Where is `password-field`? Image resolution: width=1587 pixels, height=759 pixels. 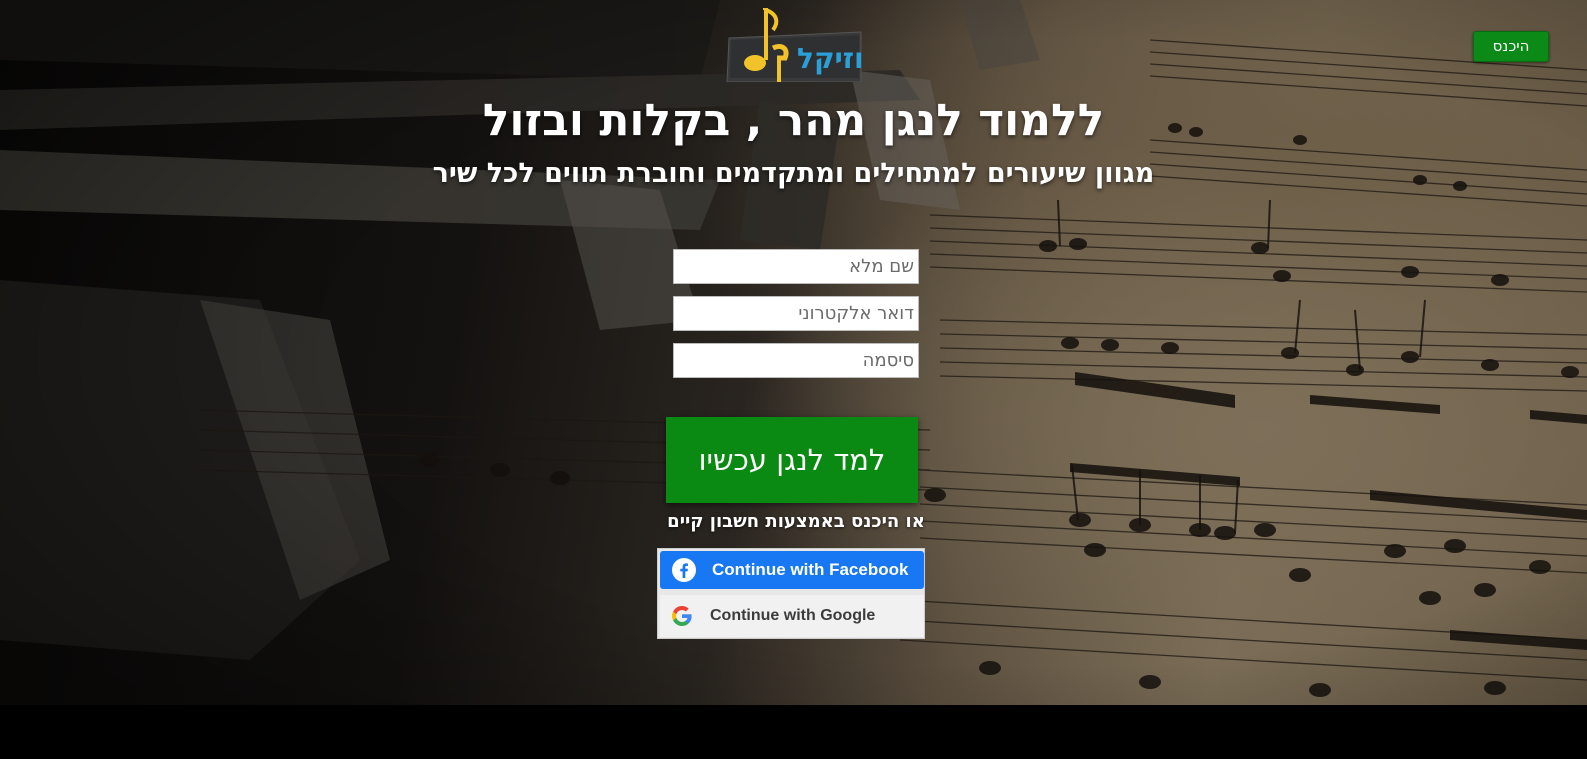
password-field is located at coordinates (796, 360).